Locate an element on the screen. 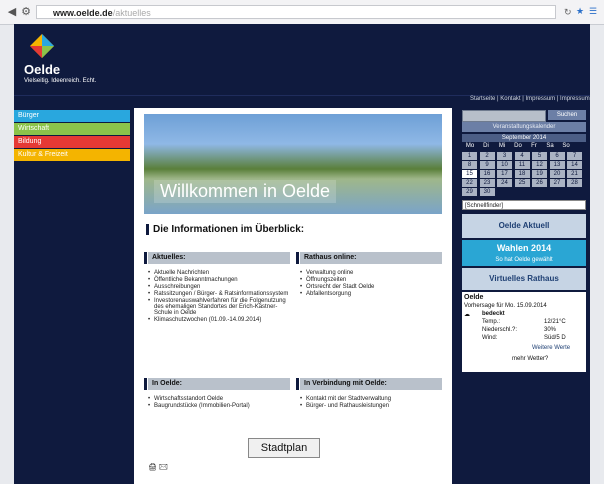 The height and width of the screenshot is (484, 604). list-item: Abfallentsorgung is located at coordinates (371, 294).